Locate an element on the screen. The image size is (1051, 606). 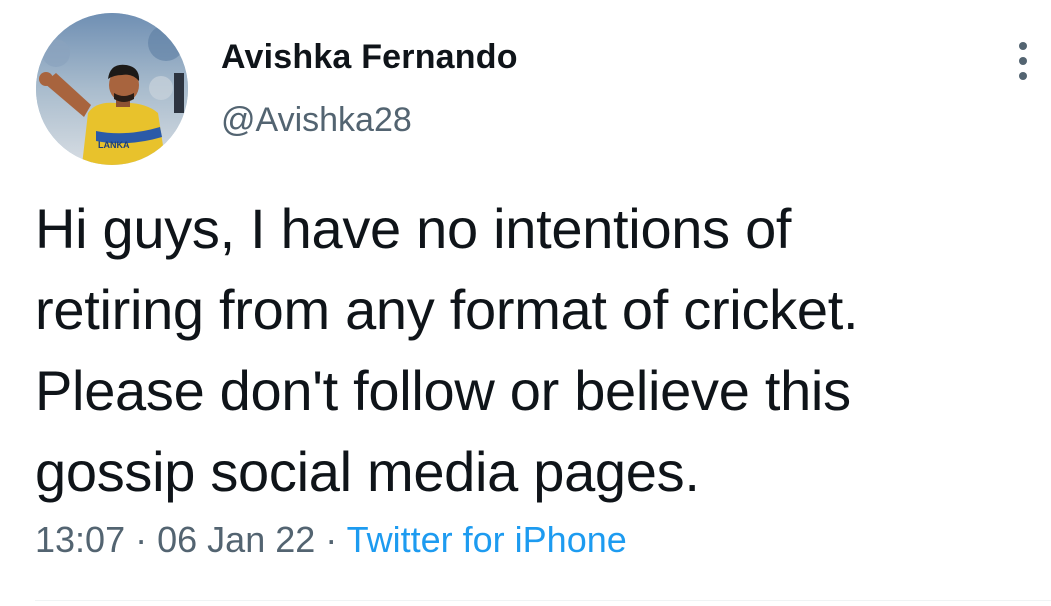
tweet-source-link: Twitter for iPhone is located at coordinates (487, 539).